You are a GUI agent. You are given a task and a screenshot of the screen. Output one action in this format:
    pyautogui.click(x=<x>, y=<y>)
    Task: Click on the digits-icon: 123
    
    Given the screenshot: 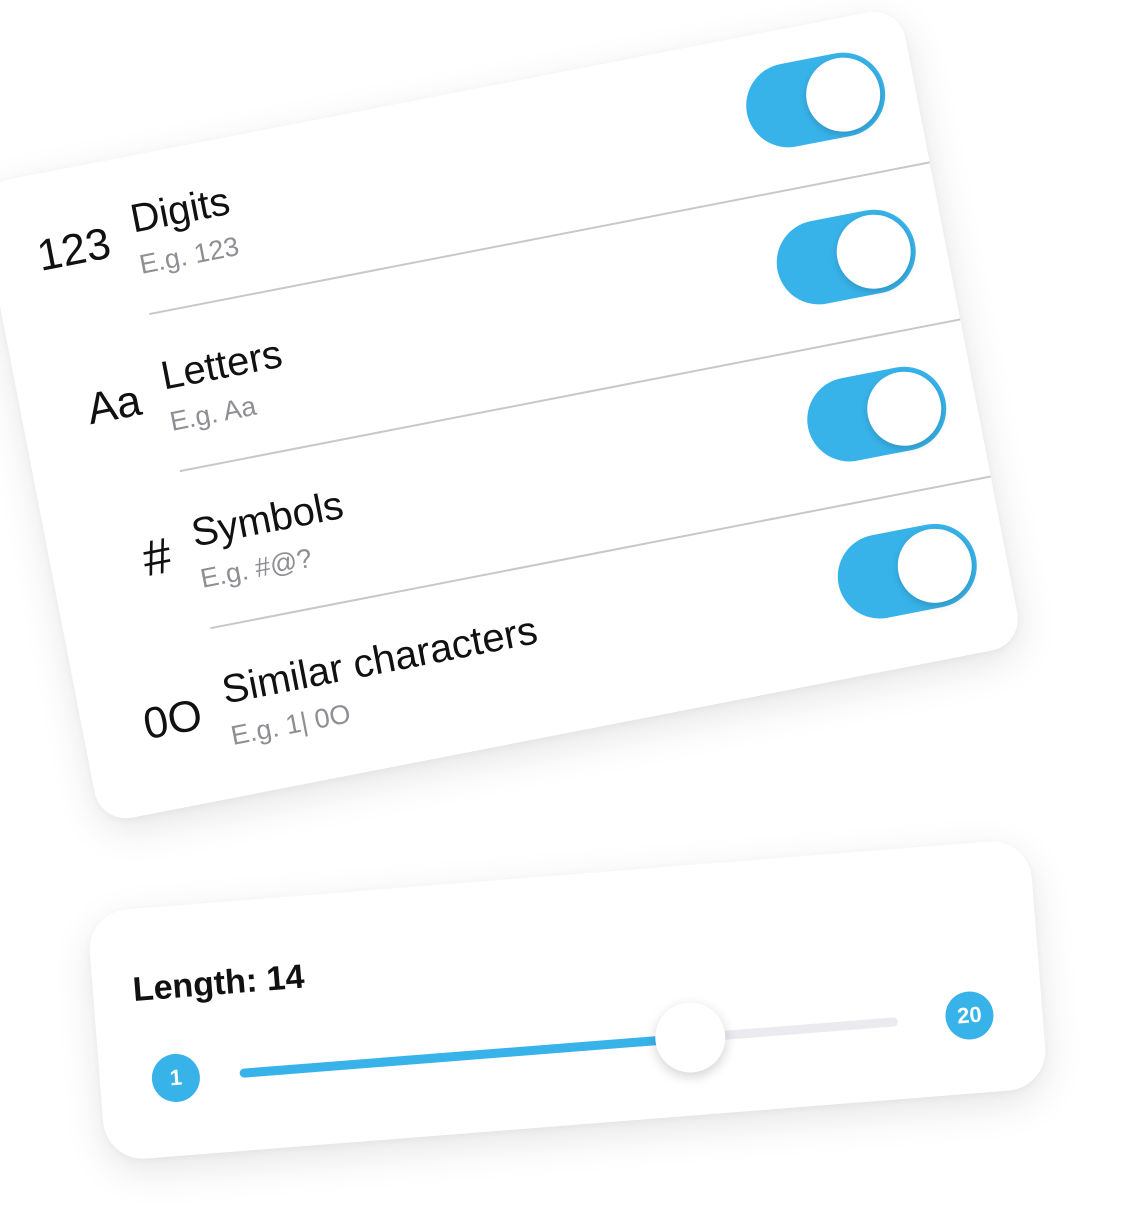 What is the action you would take?
    pyautogui.click(x=74, y=249)
    